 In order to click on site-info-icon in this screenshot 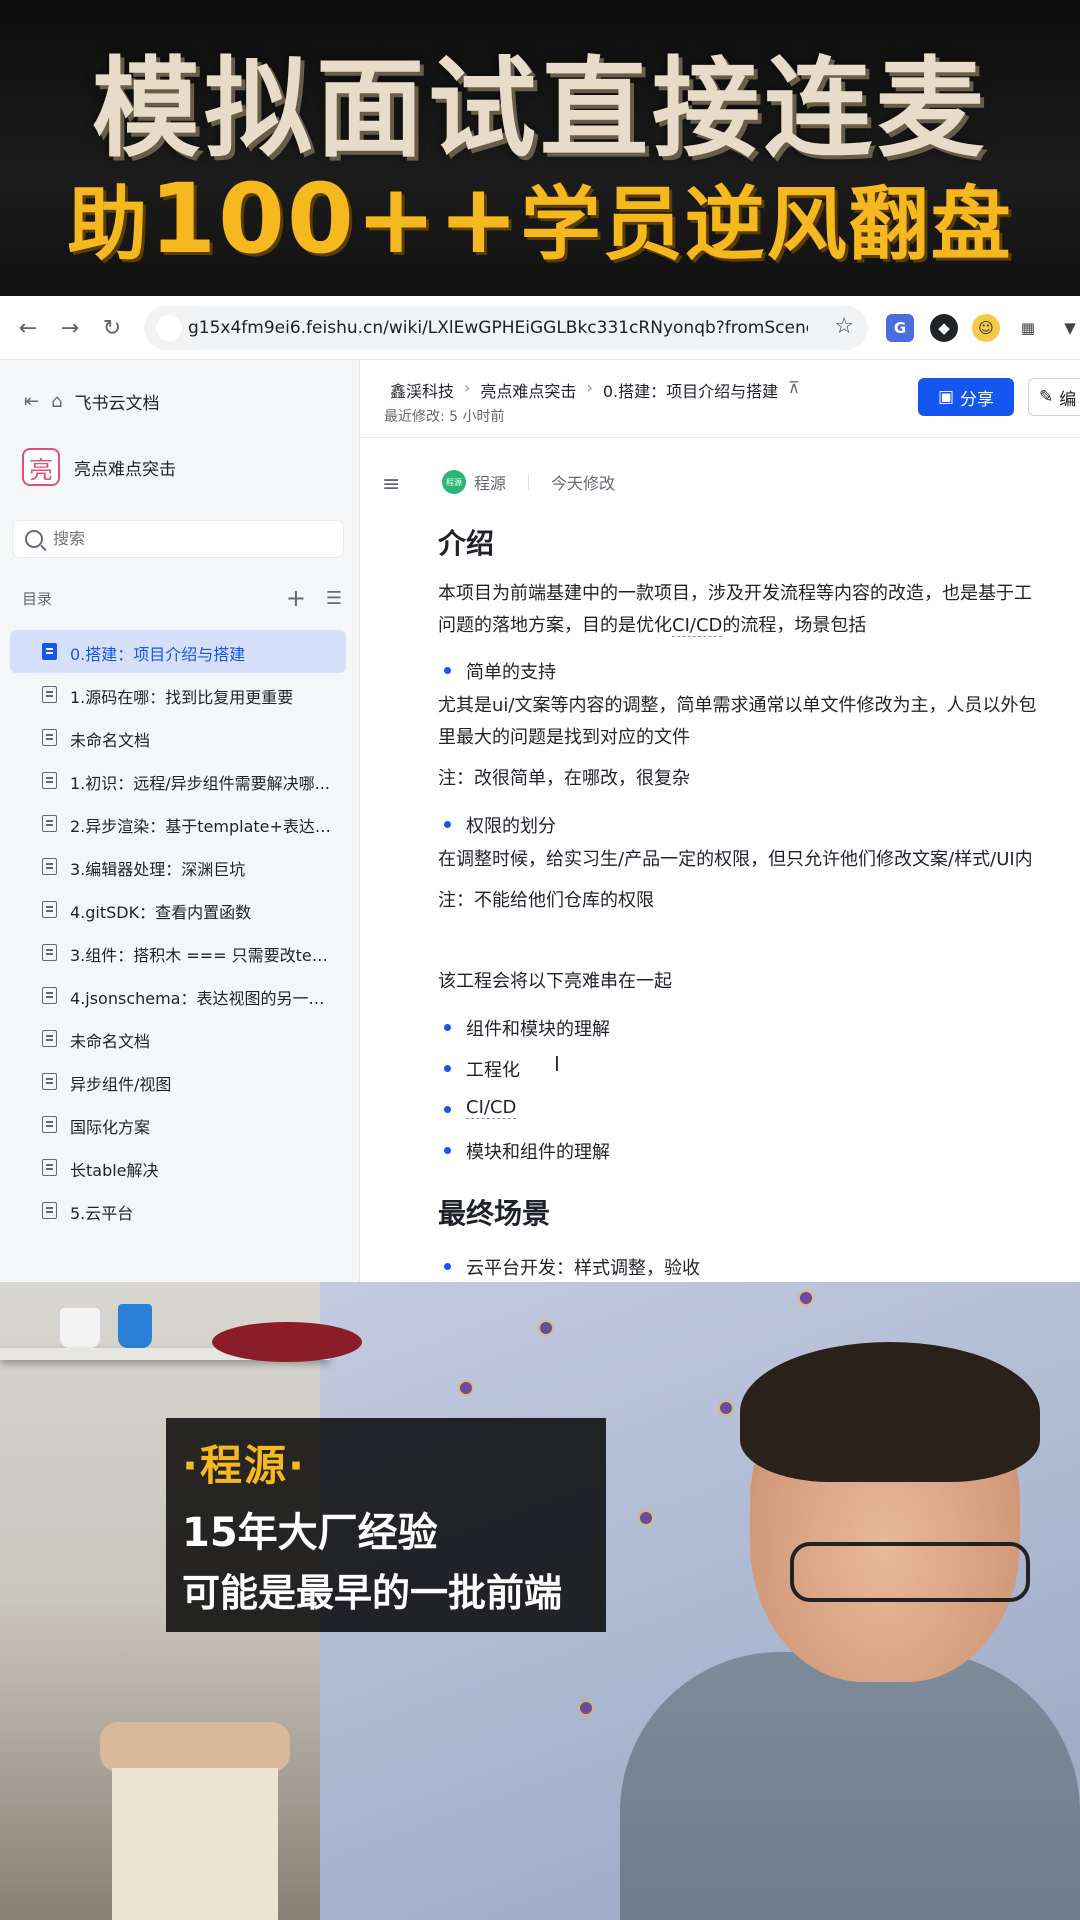, I will do `click(169, 328)`.